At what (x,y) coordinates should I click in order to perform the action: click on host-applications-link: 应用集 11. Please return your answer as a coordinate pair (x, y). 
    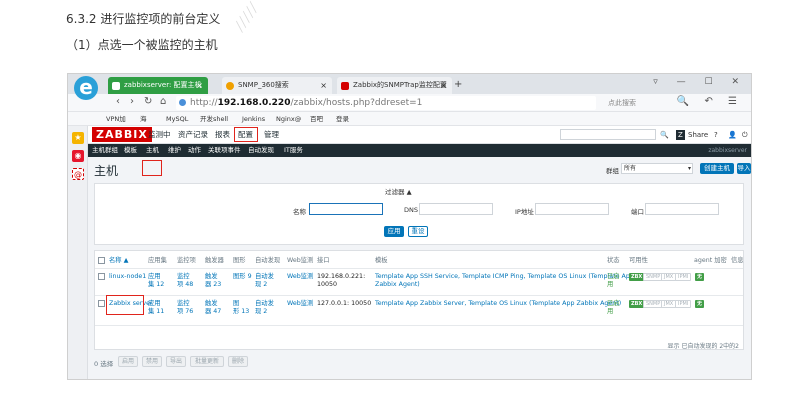
    Looking at the image, I should click on (156, 308).